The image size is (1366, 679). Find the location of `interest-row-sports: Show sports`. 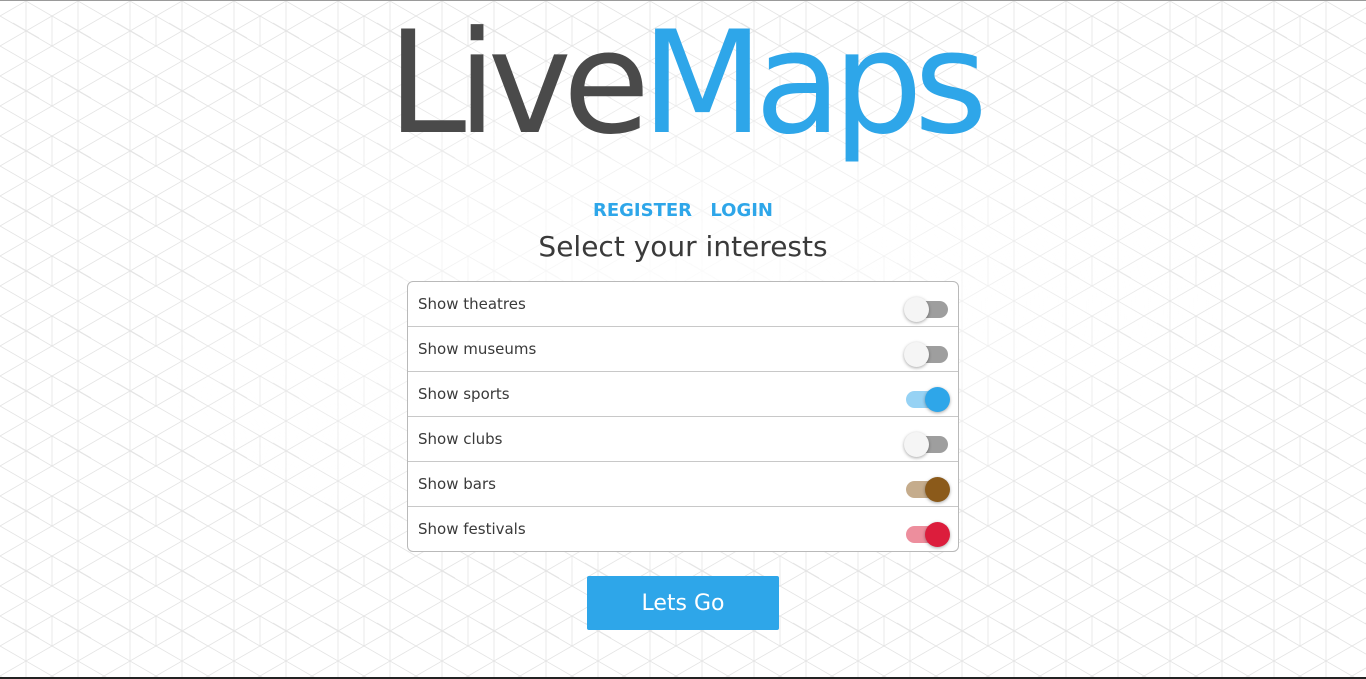

interest-row-sports: Show sports is located at coordinates (683, 394).